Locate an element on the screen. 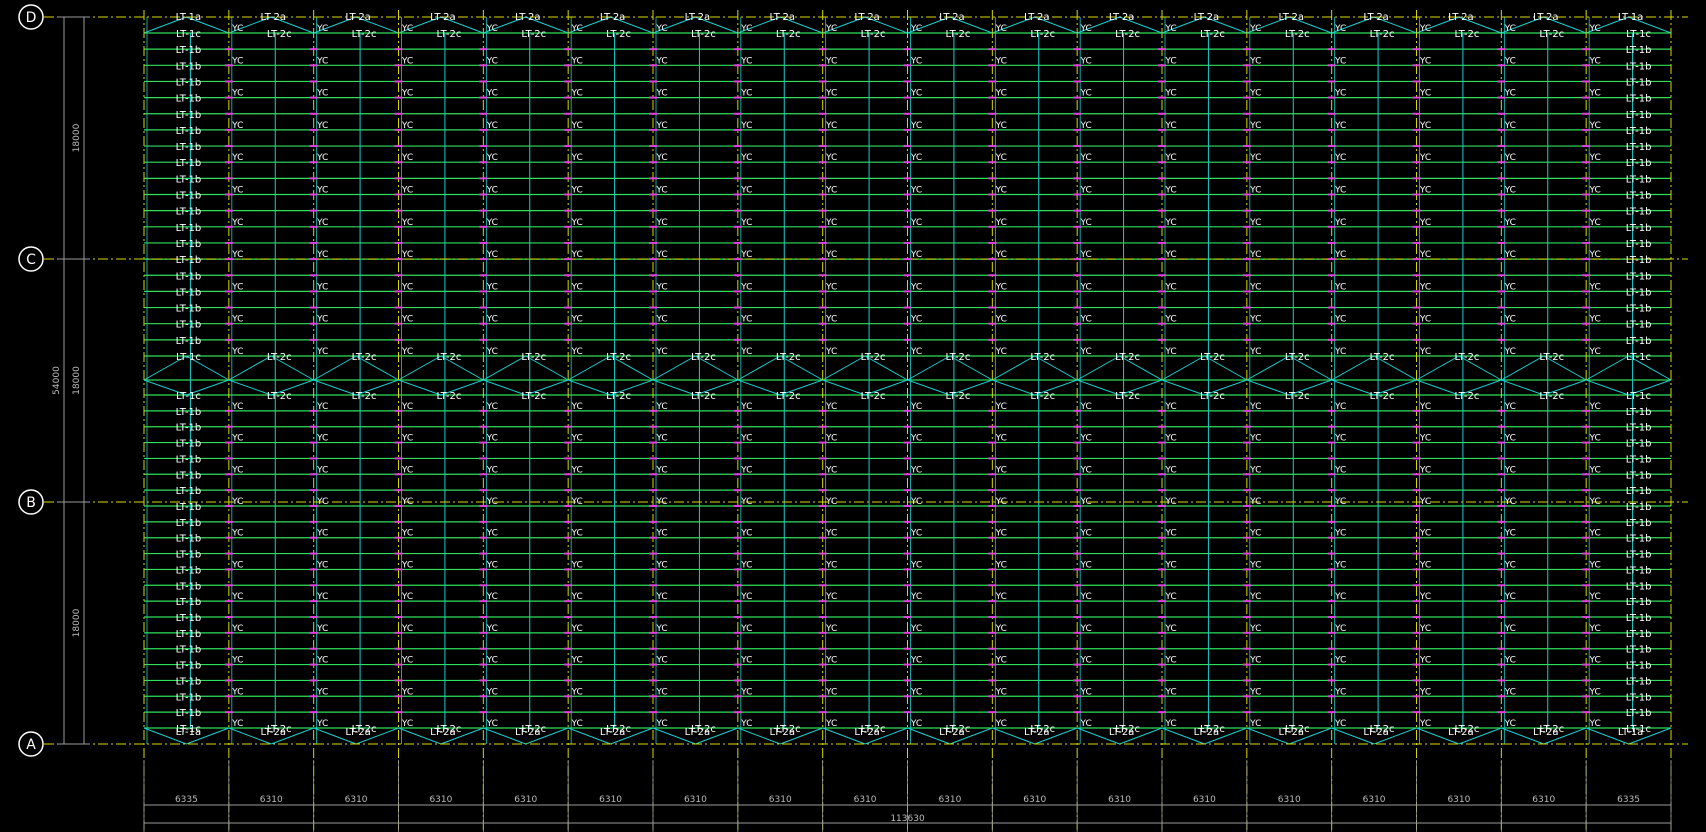  axis-bubble-label: C is located at coordinates (31, 260).